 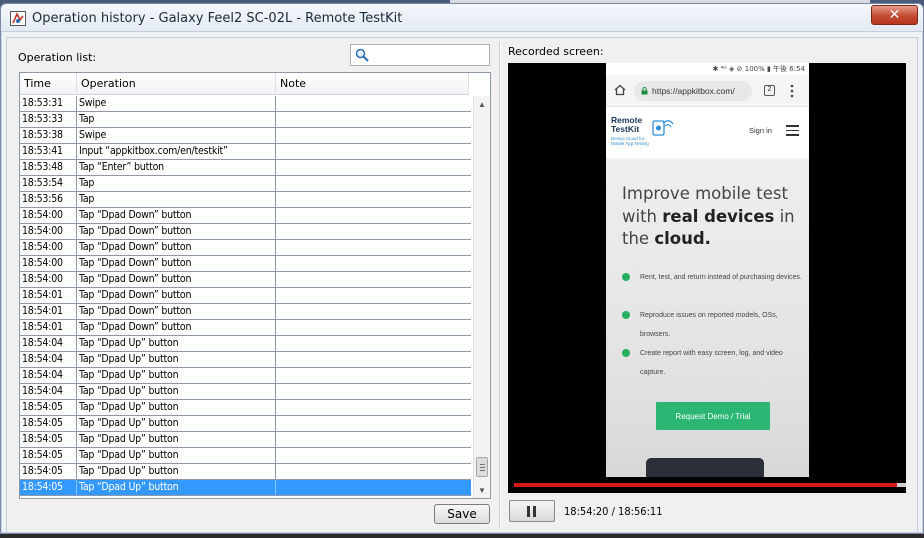 I want to click on scroll-up-arrow-icon: ▲, so click(x=482, y=104).